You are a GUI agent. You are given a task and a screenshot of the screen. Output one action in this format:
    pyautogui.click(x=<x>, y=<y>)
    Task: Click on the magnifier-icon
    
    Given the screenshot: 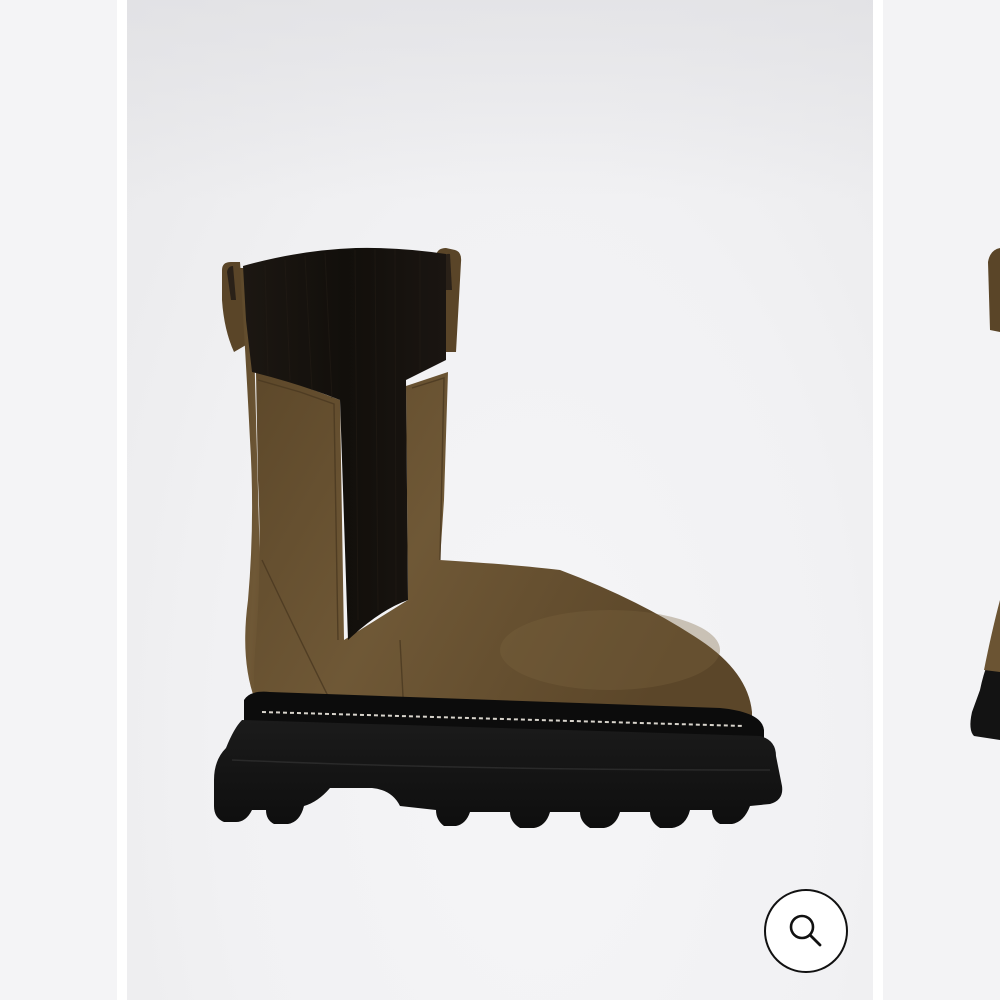 What is the action you would take?
    pyautogui.click(x=805, y=930)
    